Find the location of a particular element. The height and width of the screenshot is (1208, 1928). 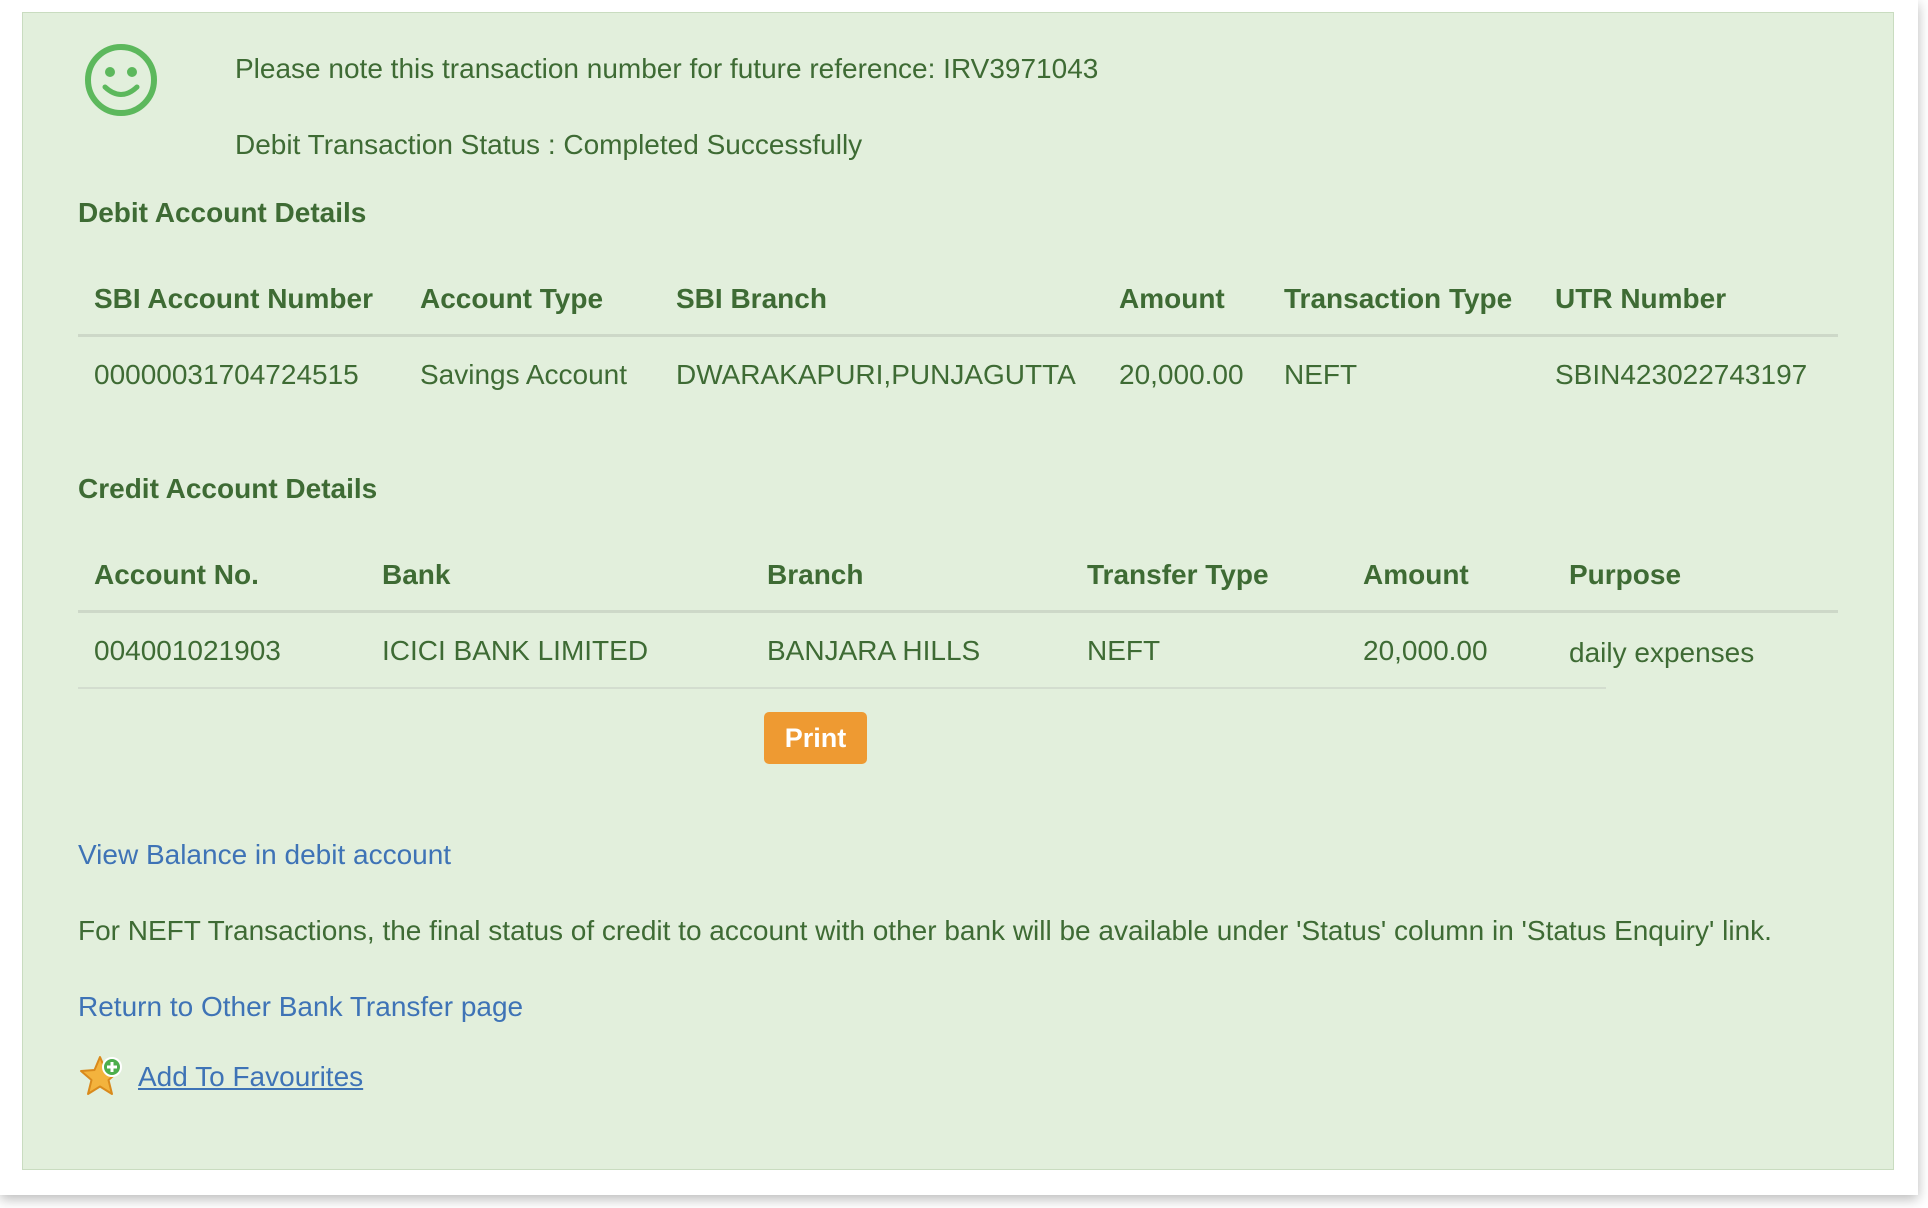

header-credit-amount: Amount is located at coordinates (1416, 574).